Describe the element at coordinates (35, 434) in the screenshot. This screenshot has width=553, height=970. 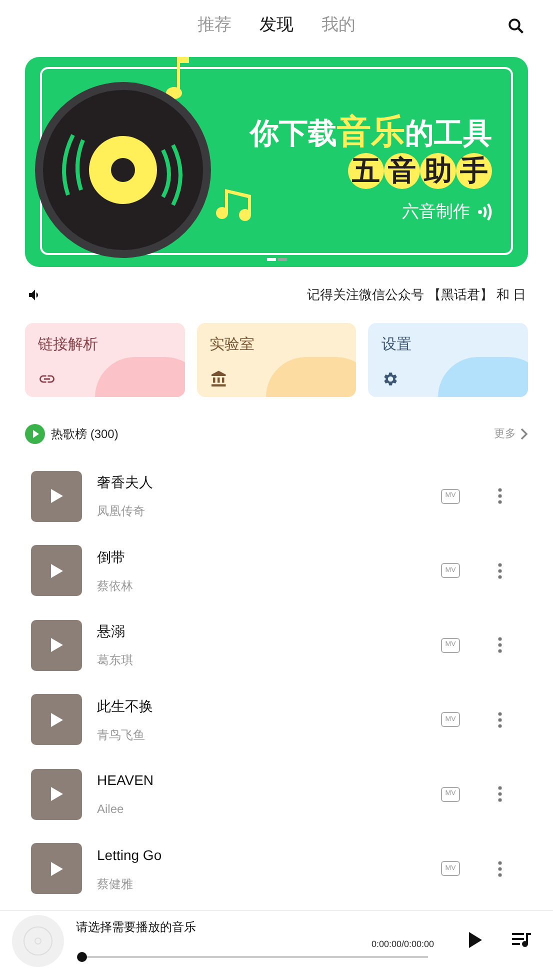
I see `play-circle-icon` at that location.